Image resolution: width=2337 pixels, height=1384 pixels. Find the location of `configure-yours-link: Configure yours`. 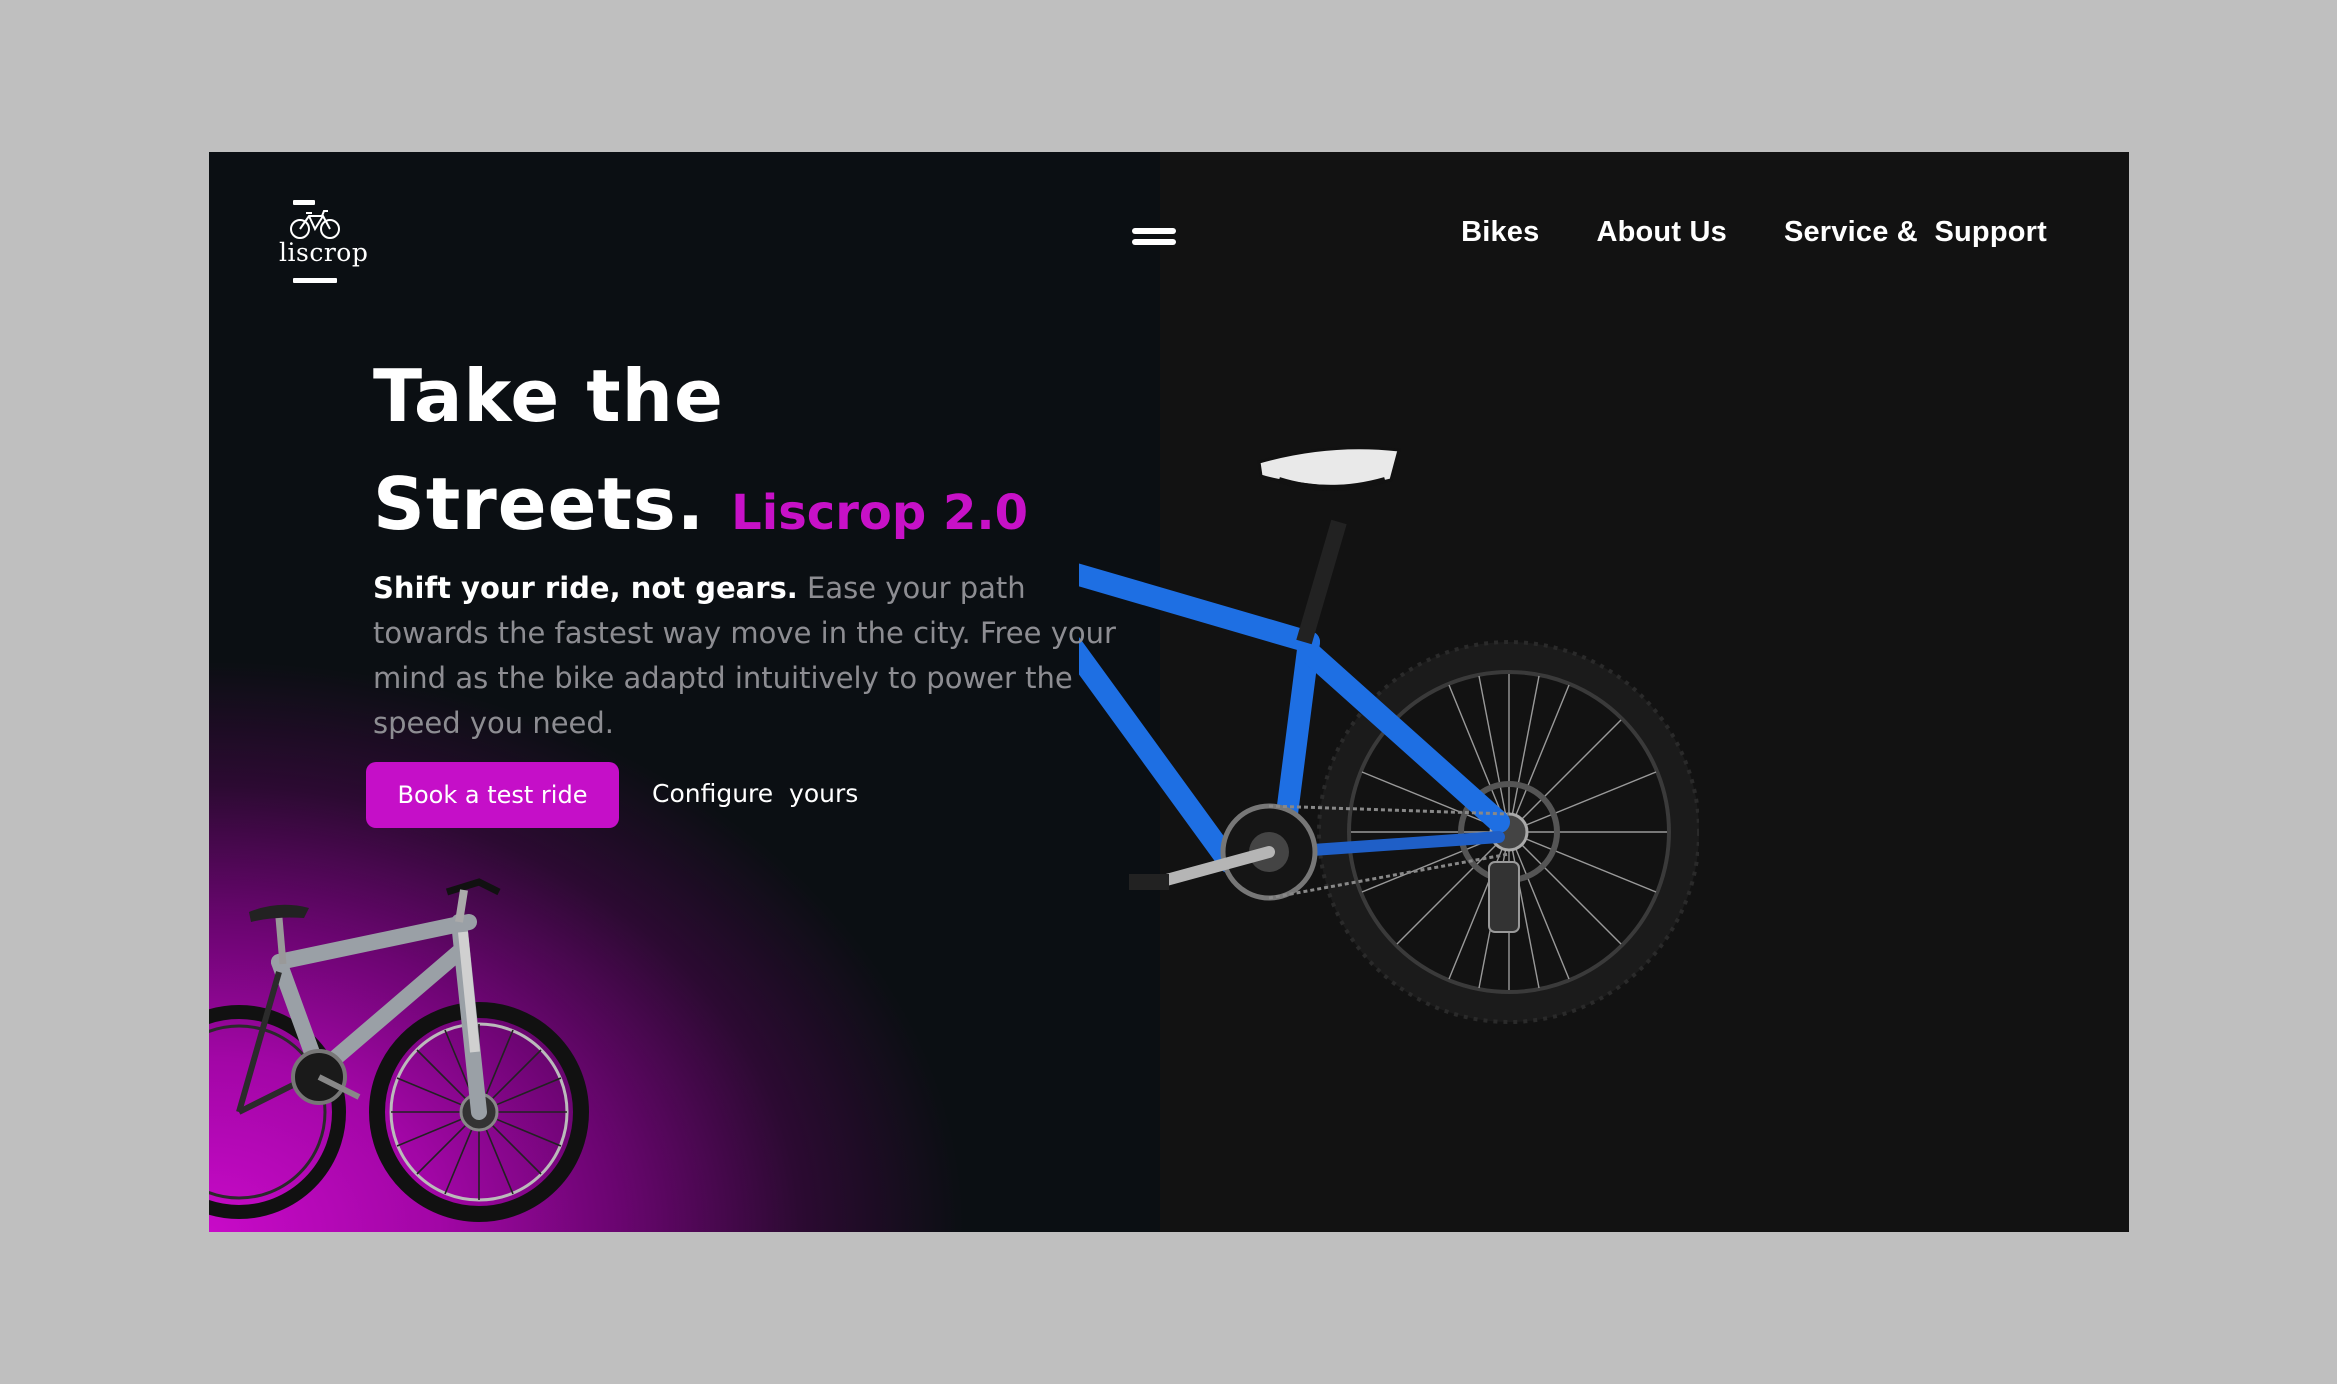

configure-yours-link: Configure yours is located at coordinates (755, 793).